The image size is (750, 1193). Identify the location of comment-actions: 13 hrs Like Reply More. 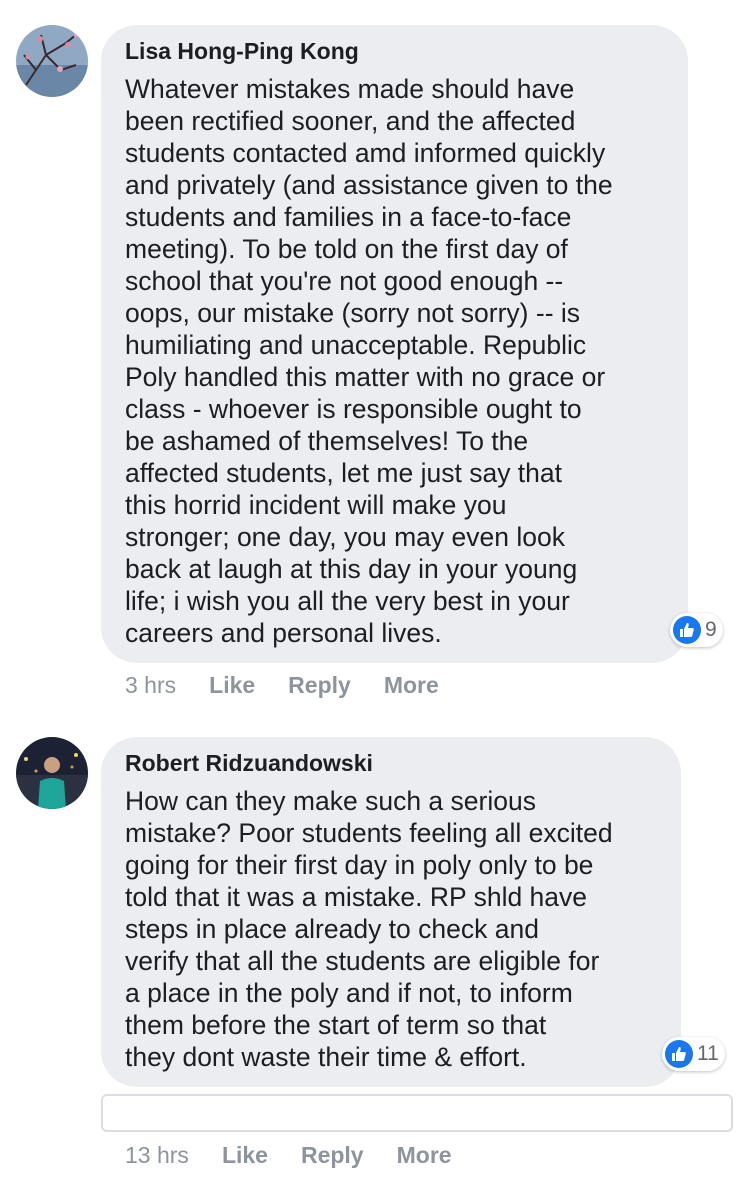
(288, 1155).